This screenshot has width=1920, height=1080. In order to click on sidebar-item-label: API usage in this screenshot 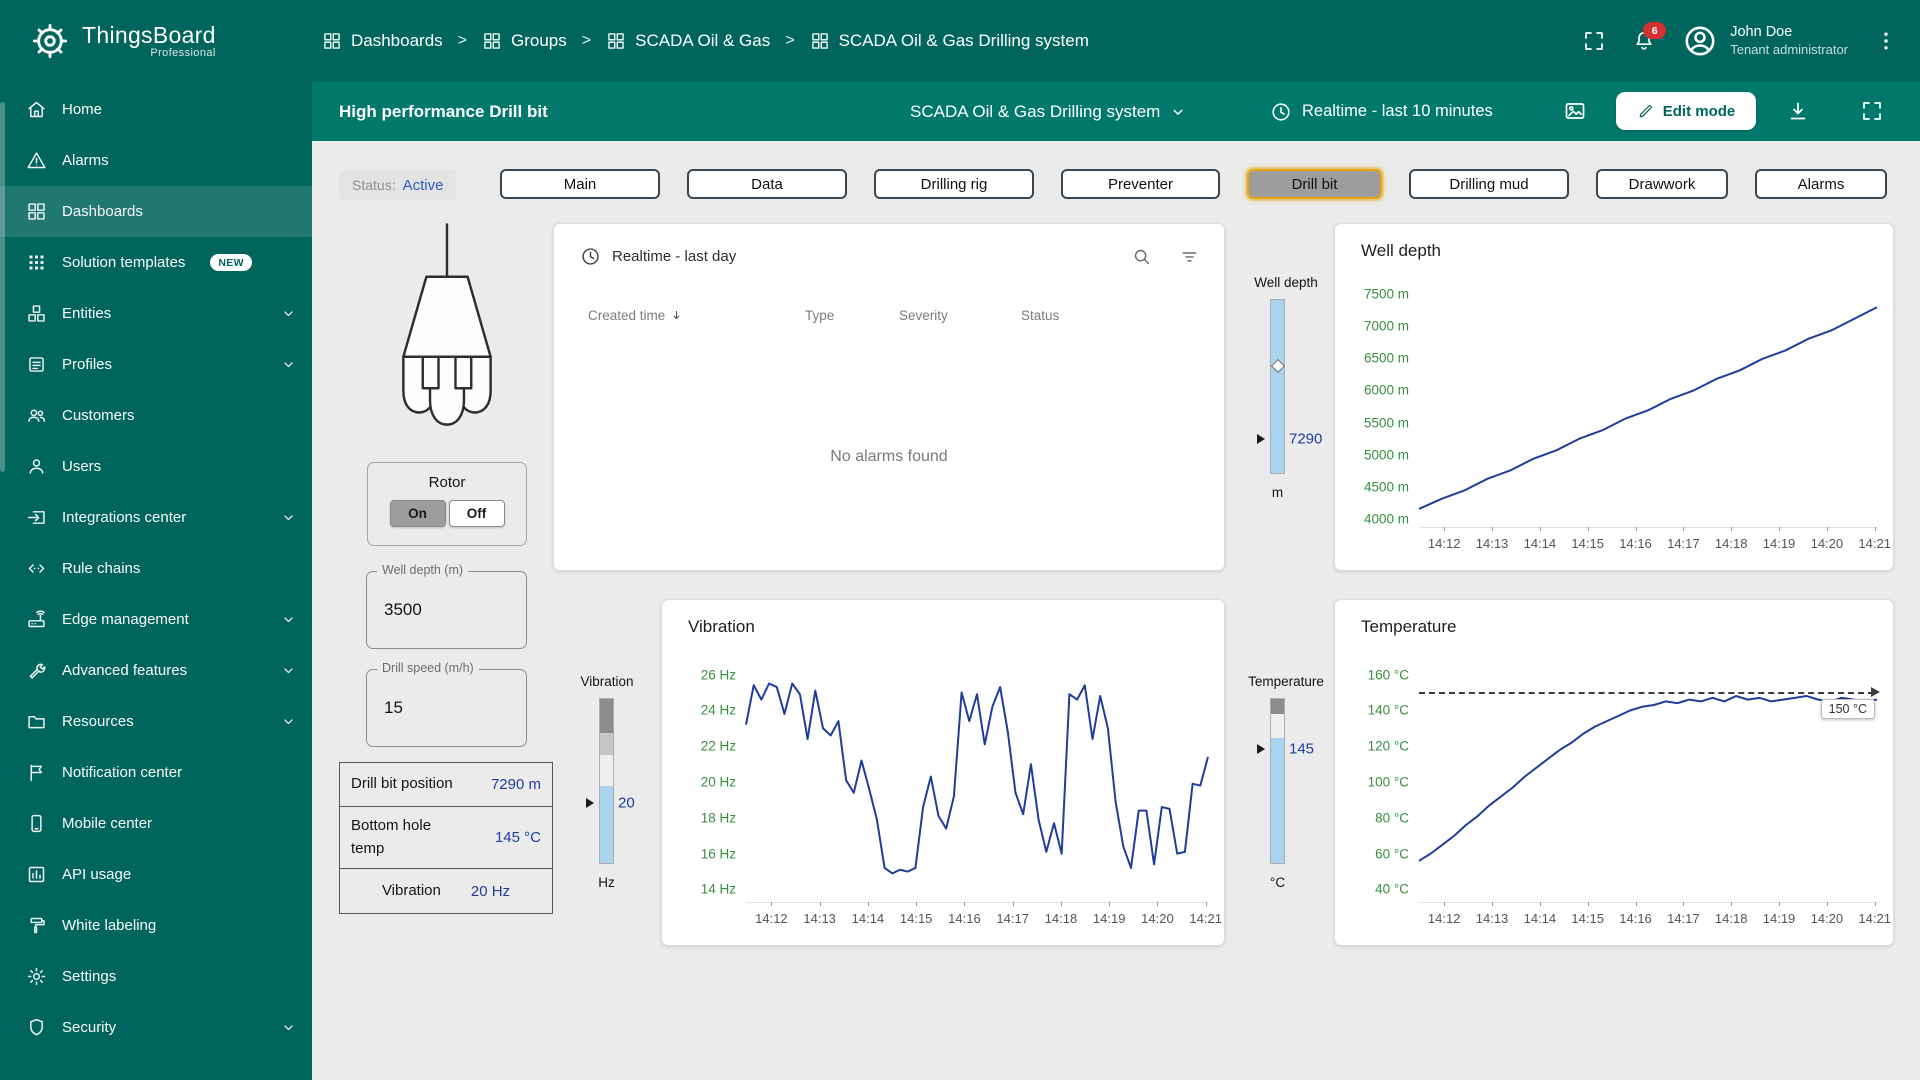, I will do `click(97, 874)`.